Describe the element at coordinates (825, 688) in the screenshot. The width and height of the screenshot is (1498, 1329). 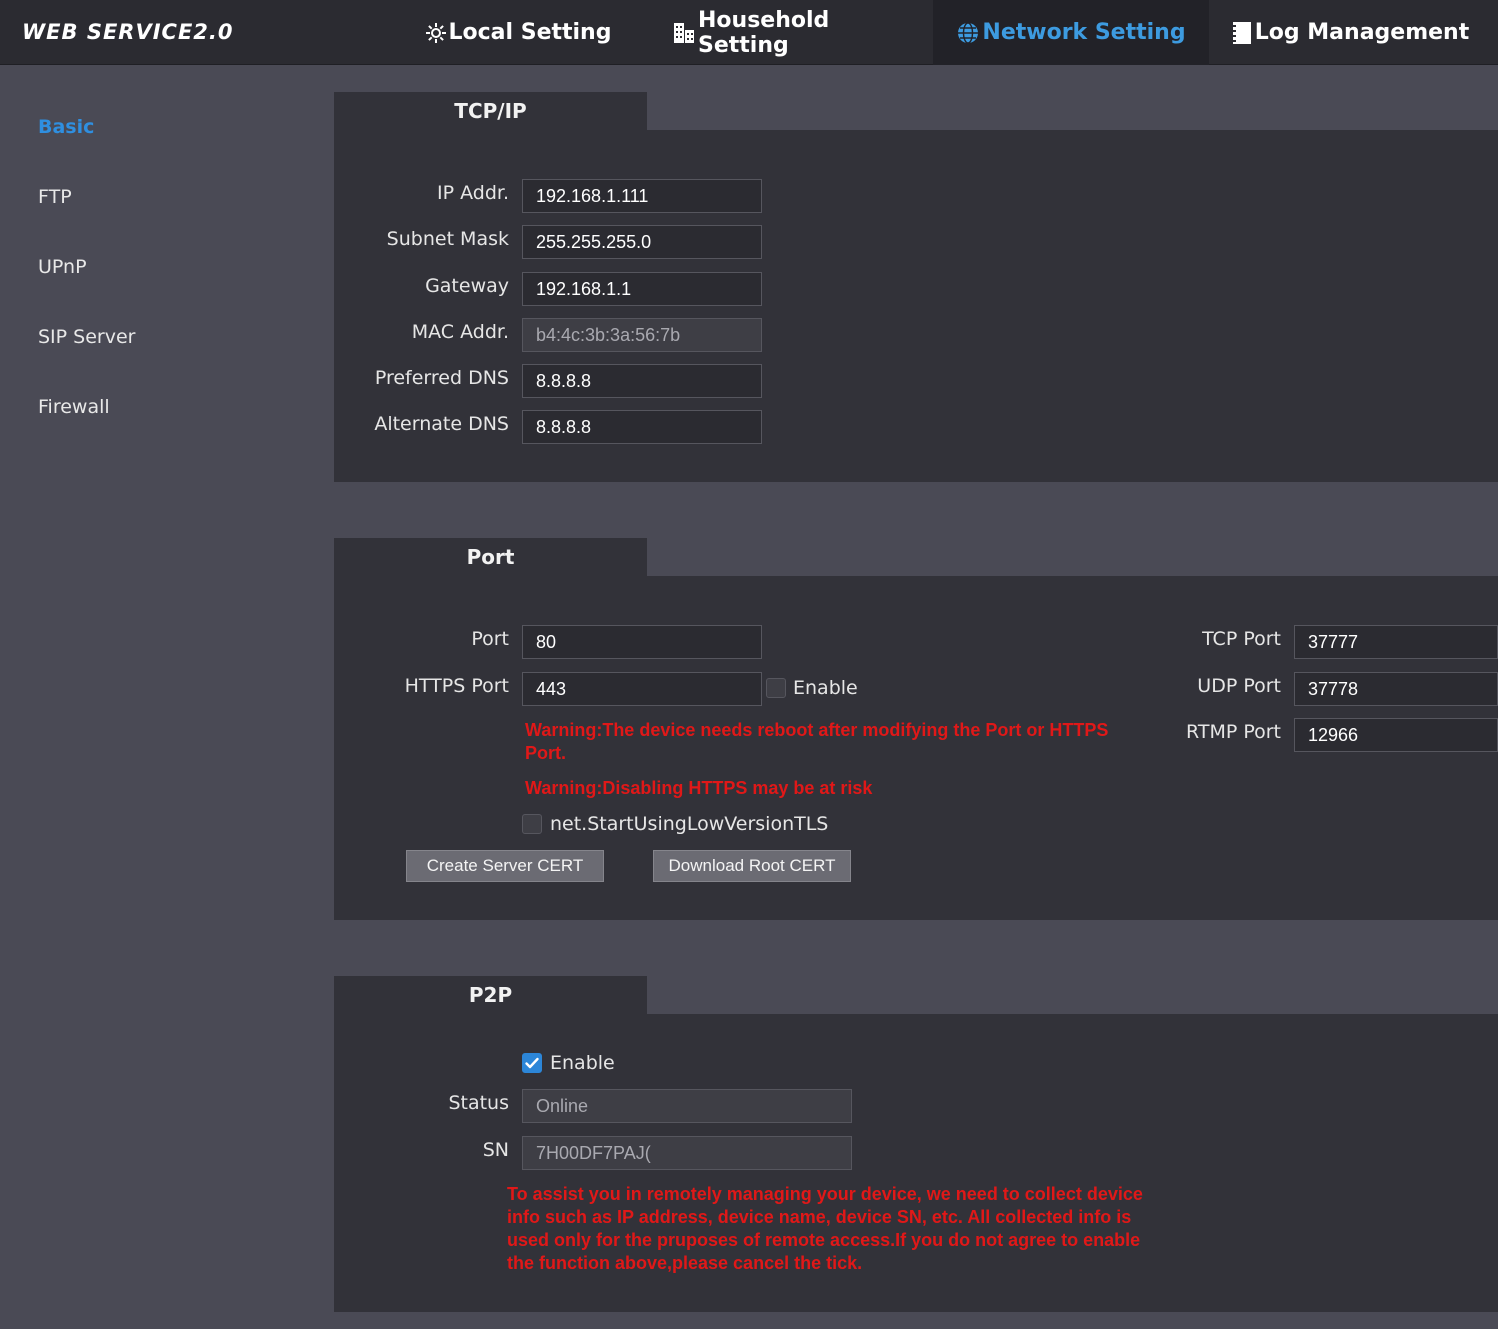
I see `https-enable-label: Enable` at that location.